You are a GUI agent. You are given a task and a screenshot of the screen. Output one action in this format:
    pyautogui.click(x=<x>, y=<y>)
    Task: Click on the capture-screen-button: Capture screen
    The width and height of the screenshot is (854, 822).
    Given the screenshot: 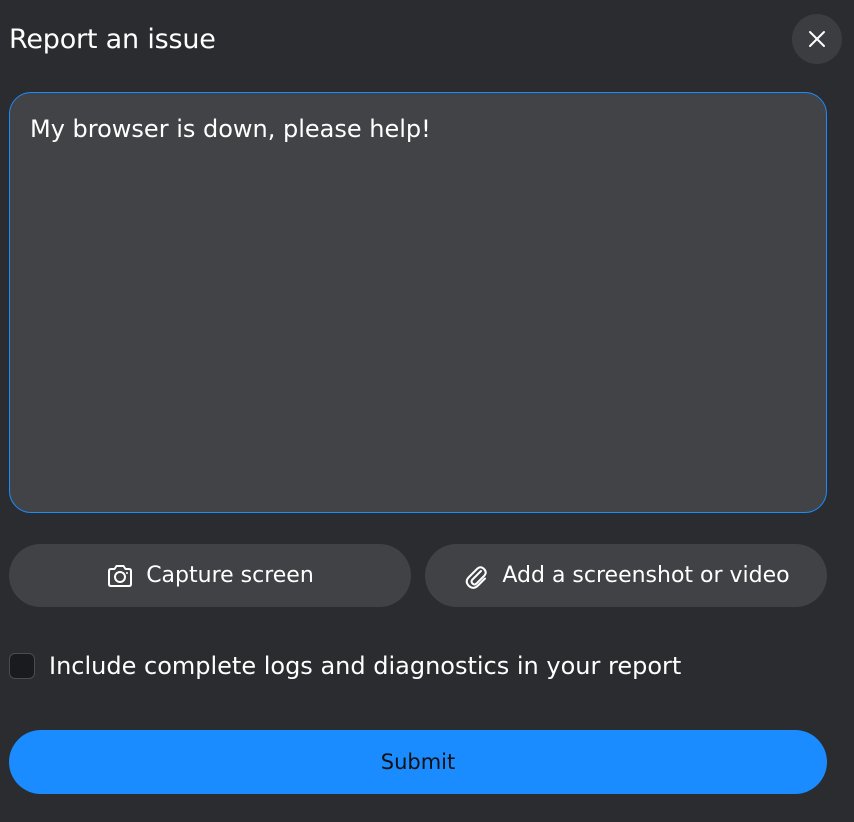 What is the action you would take?
    pyautogui.click(x=210, y=575)
    